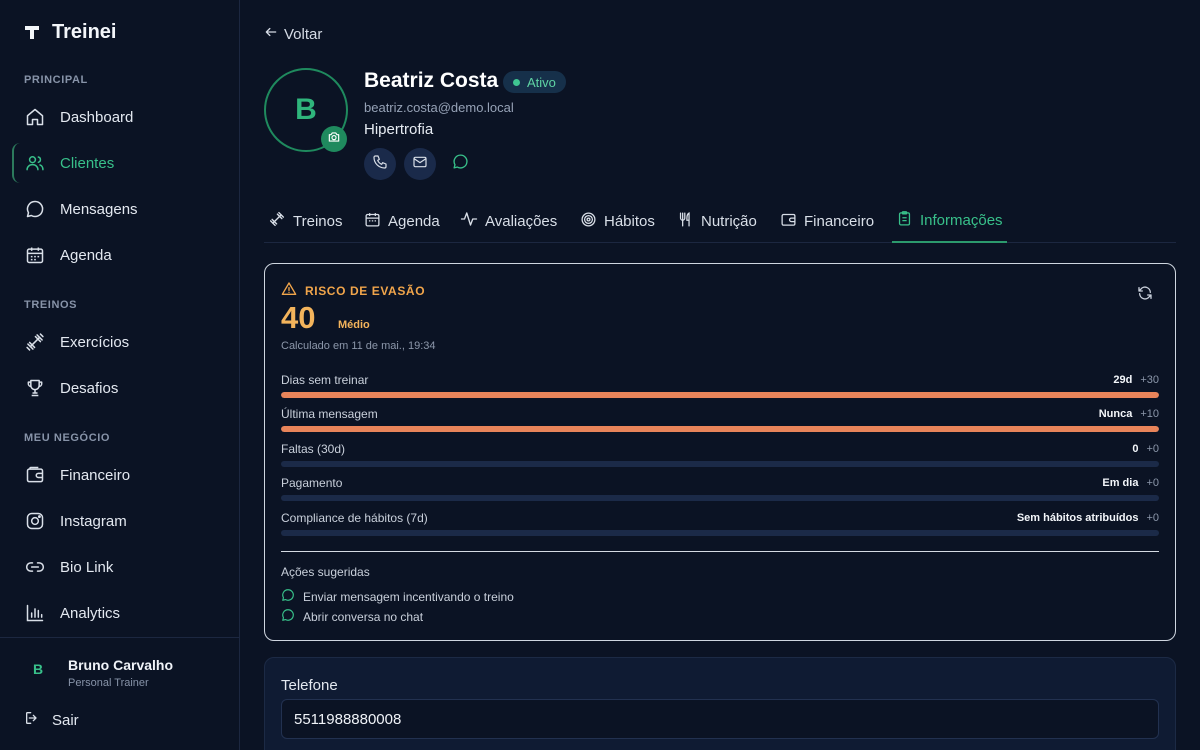 This screenshot has width=1200, height=750. I want to click on trophy-icon, so click(35, 388).